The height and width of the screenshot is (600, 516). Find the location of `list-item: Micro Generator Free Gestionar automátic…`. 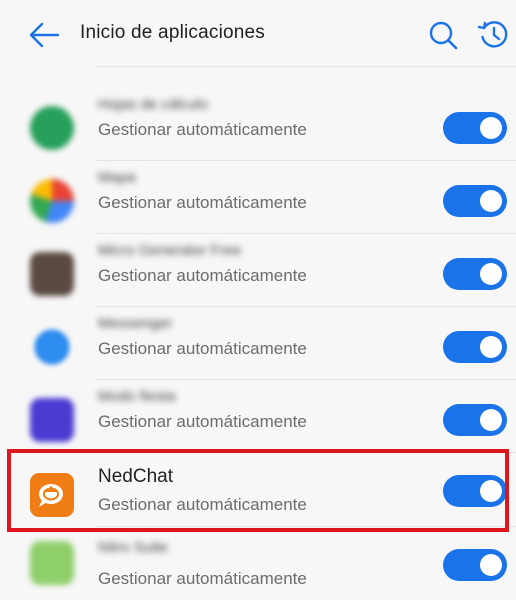

list-item: Micro Generator Free Gestionar automátic… is located at coordinates (258, 270).